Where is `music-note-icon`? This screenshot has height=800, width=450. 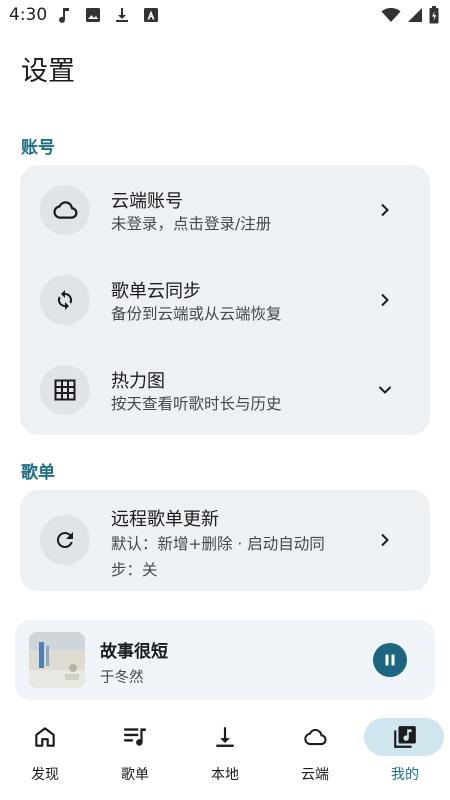 music-note-icon is located at coordinates (64, 15).